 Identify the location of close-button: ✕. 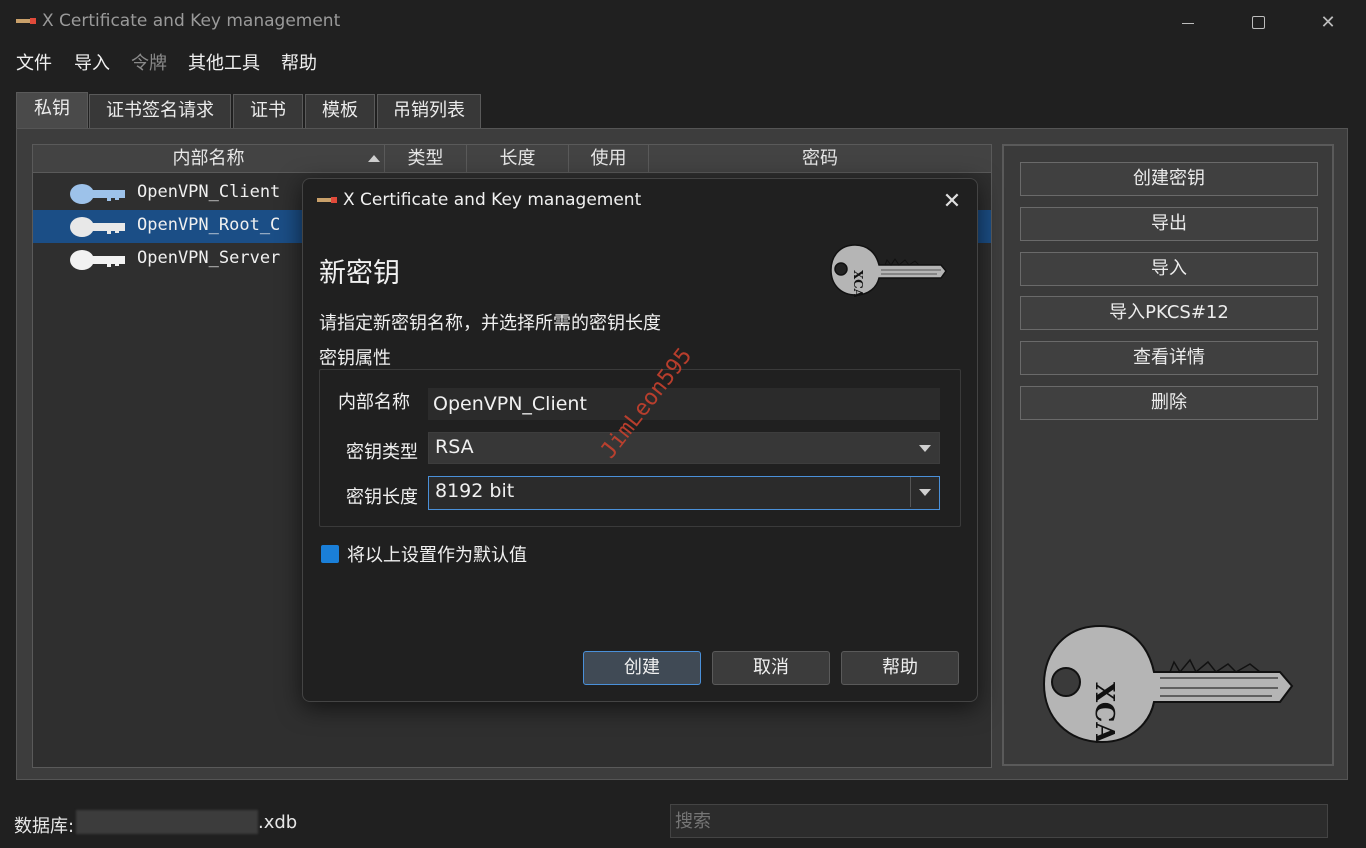
(1328, 23).